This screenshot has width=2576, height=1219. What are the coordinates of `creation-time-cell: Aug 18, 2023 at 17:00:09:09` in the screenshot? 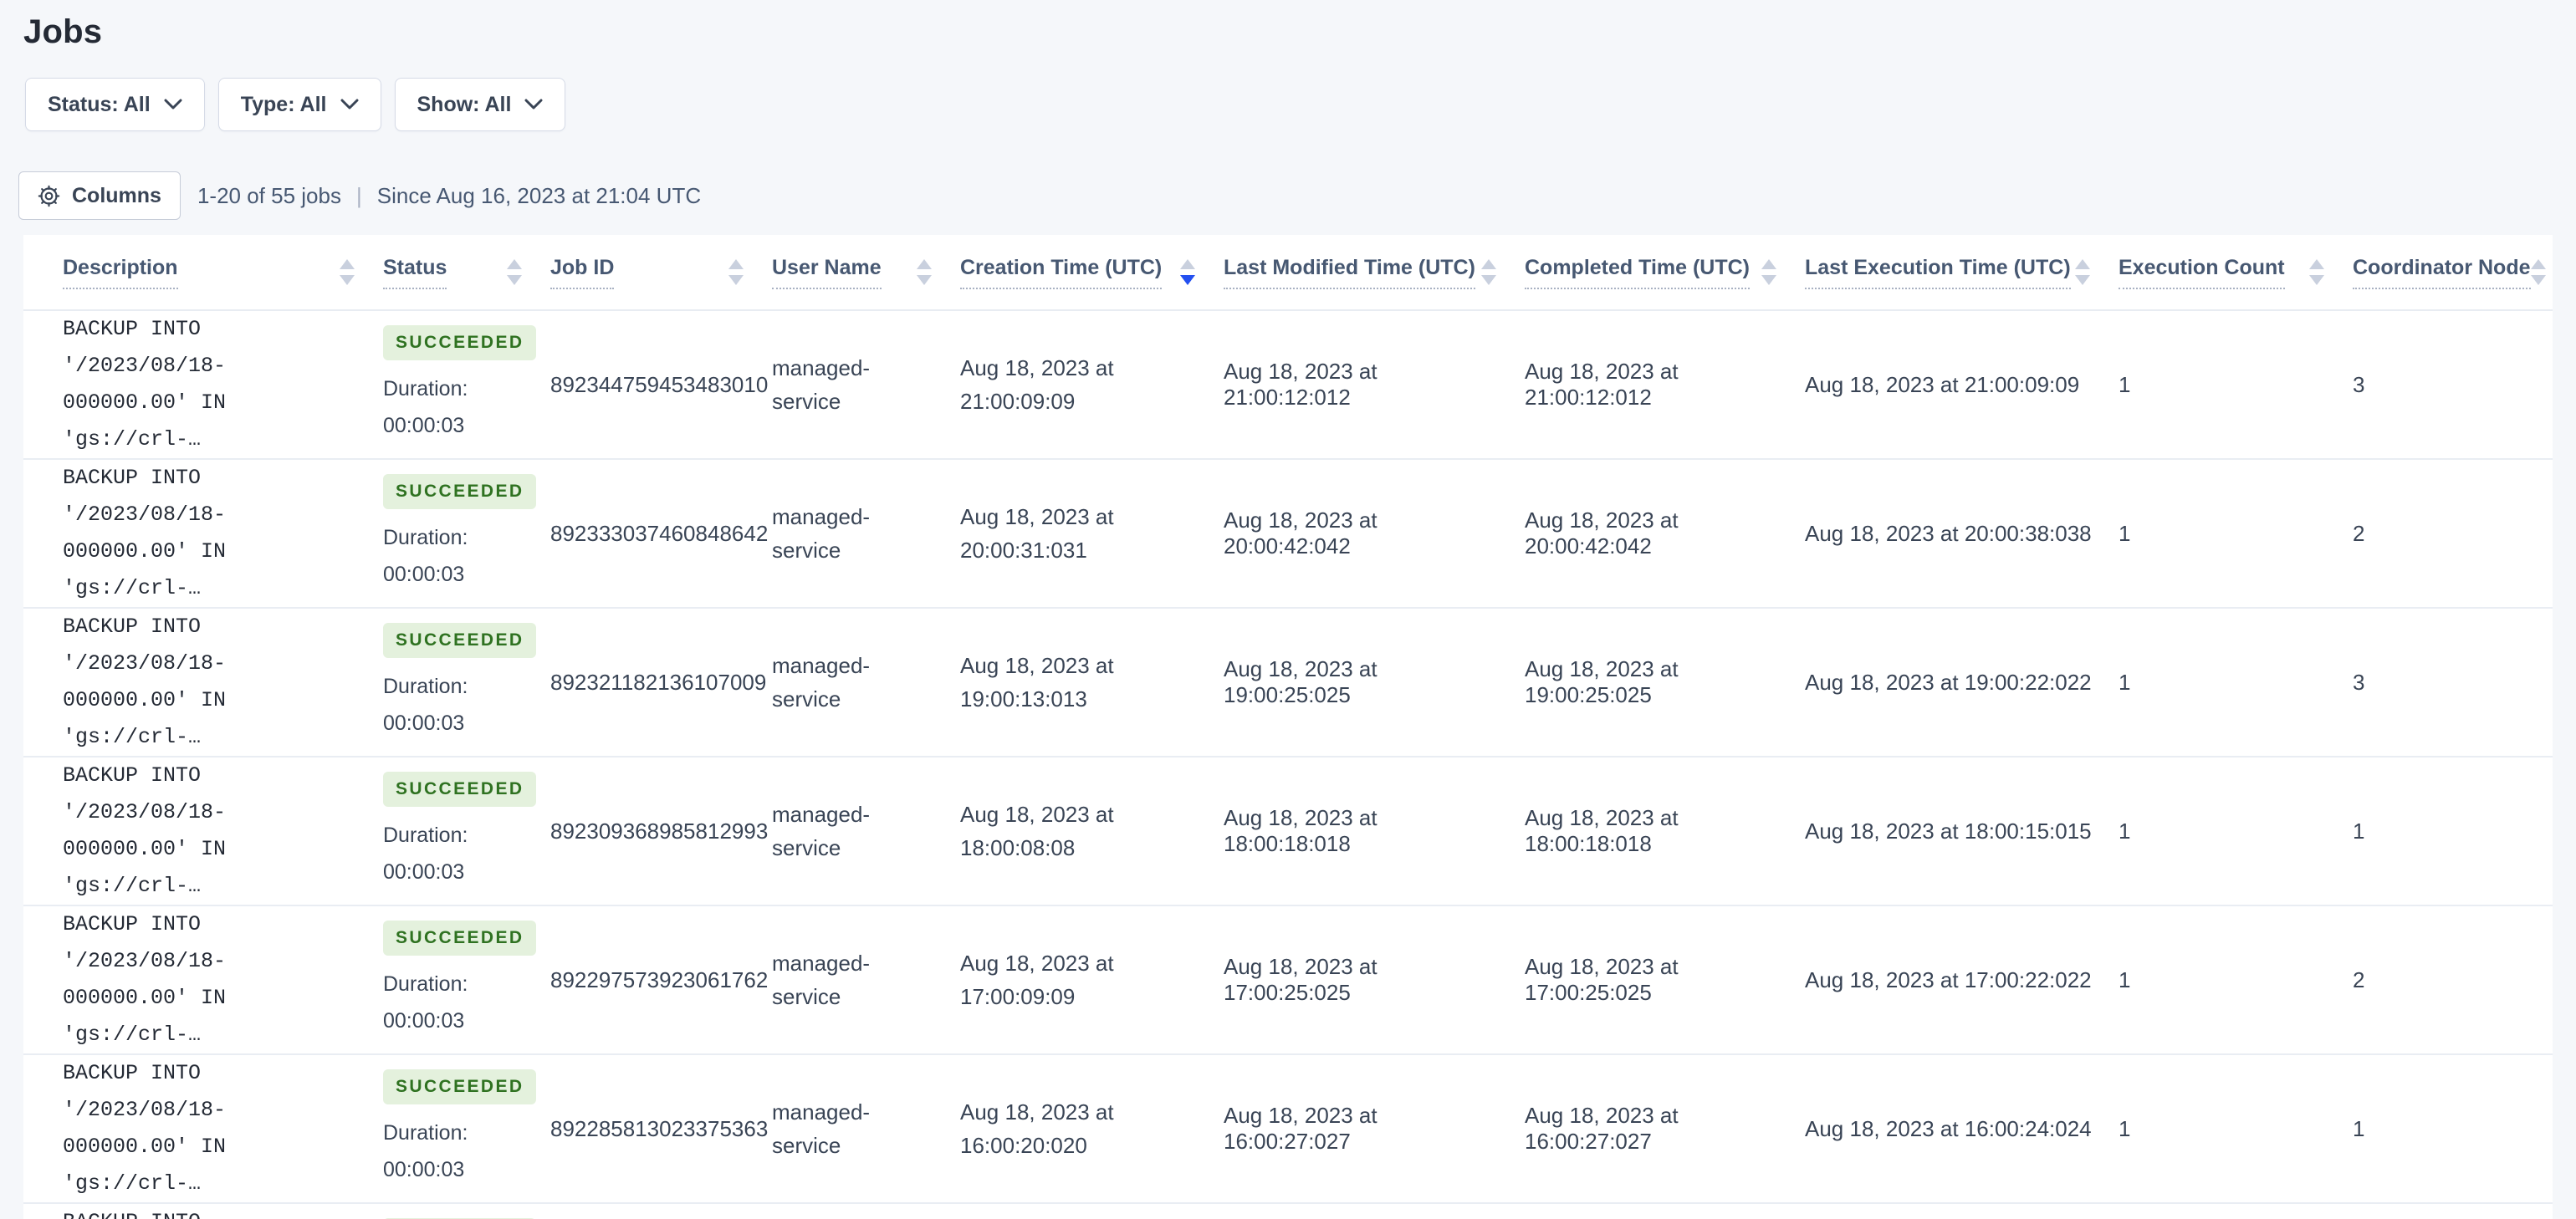 It's located at (1092, 980).